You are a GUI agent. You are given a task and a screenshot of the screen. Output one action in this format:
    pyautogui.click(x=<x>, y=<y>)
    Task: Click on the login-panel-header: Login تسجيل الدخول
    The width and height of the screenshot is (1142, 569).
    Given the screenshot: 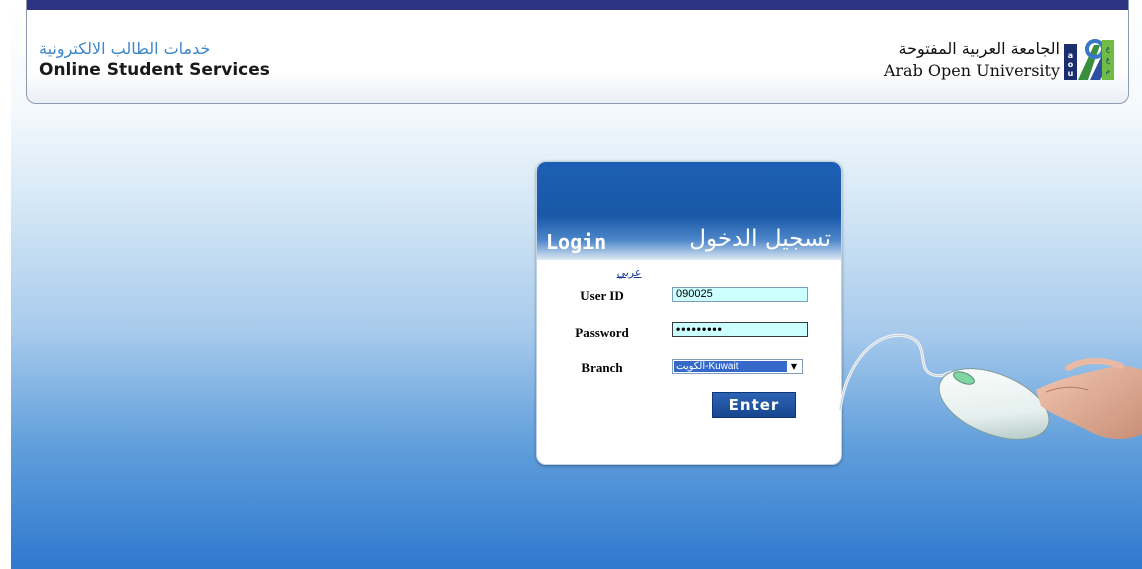 What is the action you would take?
    pyautogui.click(x=689, y=211)
    